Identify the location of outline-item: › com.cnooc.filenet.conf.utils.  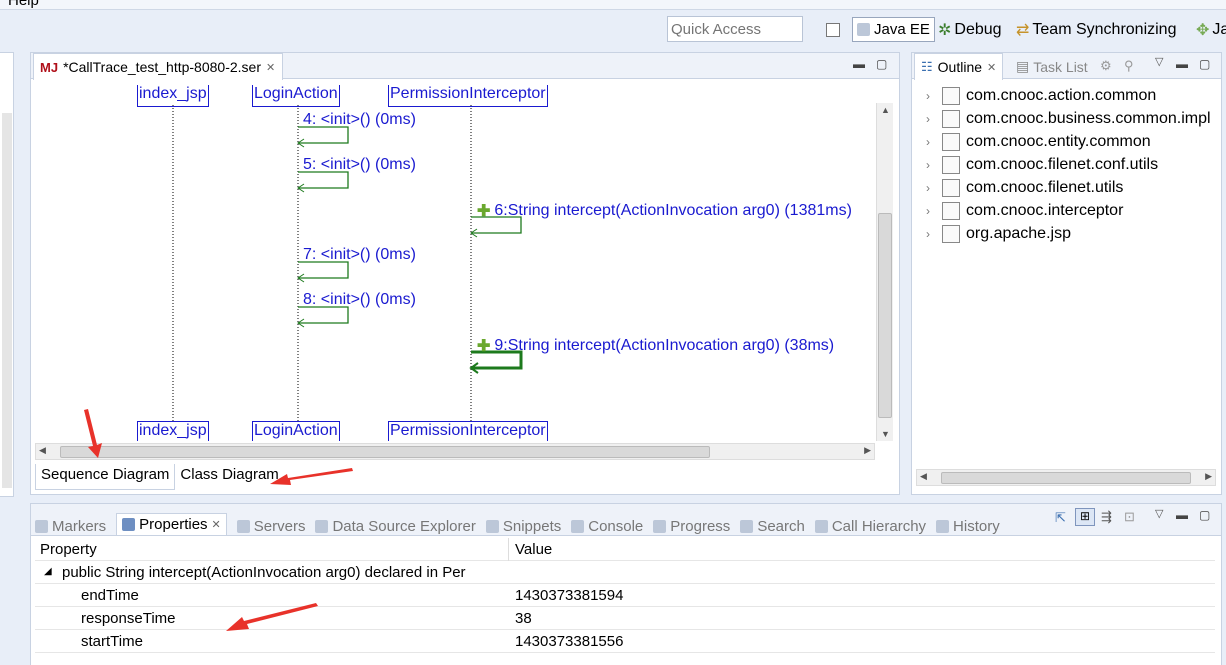
(1042, 165).